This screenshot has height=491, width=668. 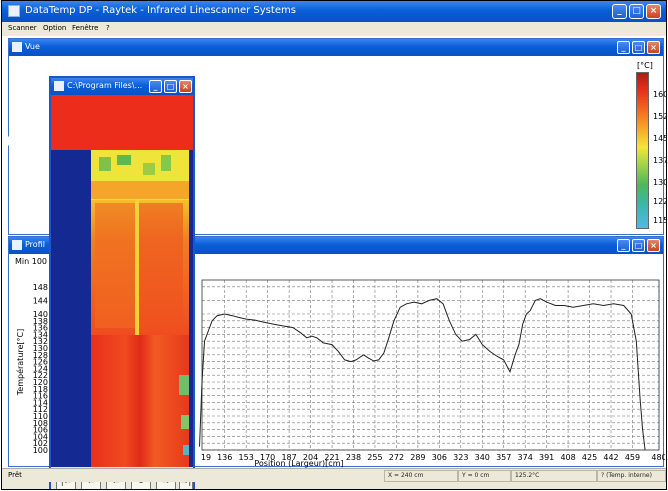 I want to click on x-tick-label: 374, so click(x=525, y=457).